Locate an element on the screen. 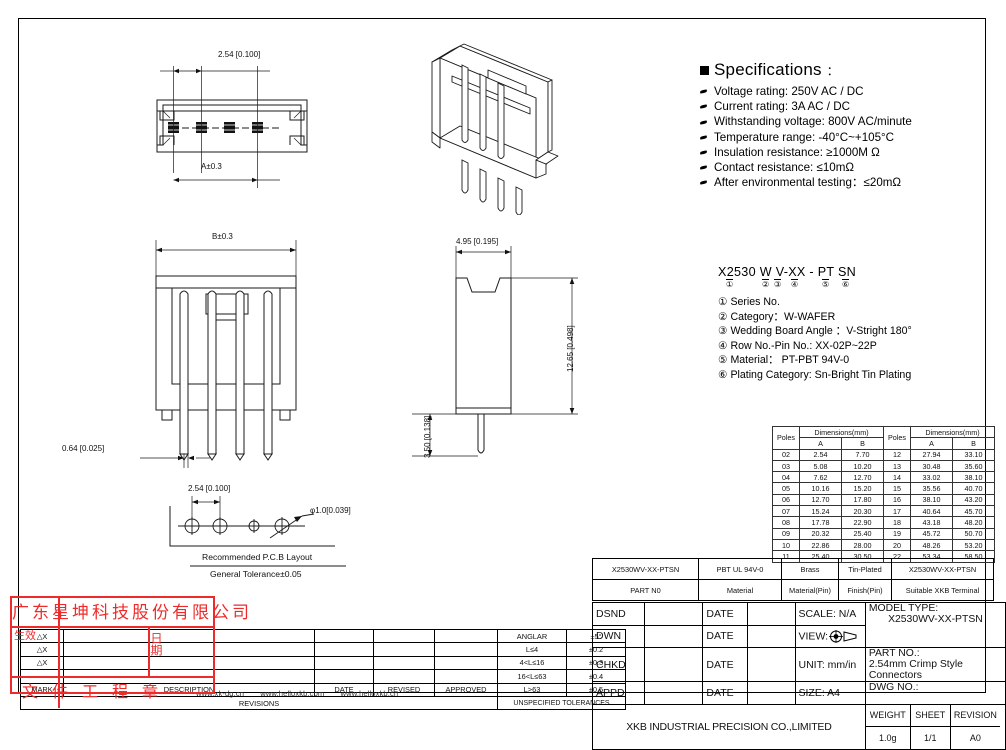 This screenshot has width=1006, height=750. revision-row: △X L≤4 ±0.2 is located at coordinates (323, 649).